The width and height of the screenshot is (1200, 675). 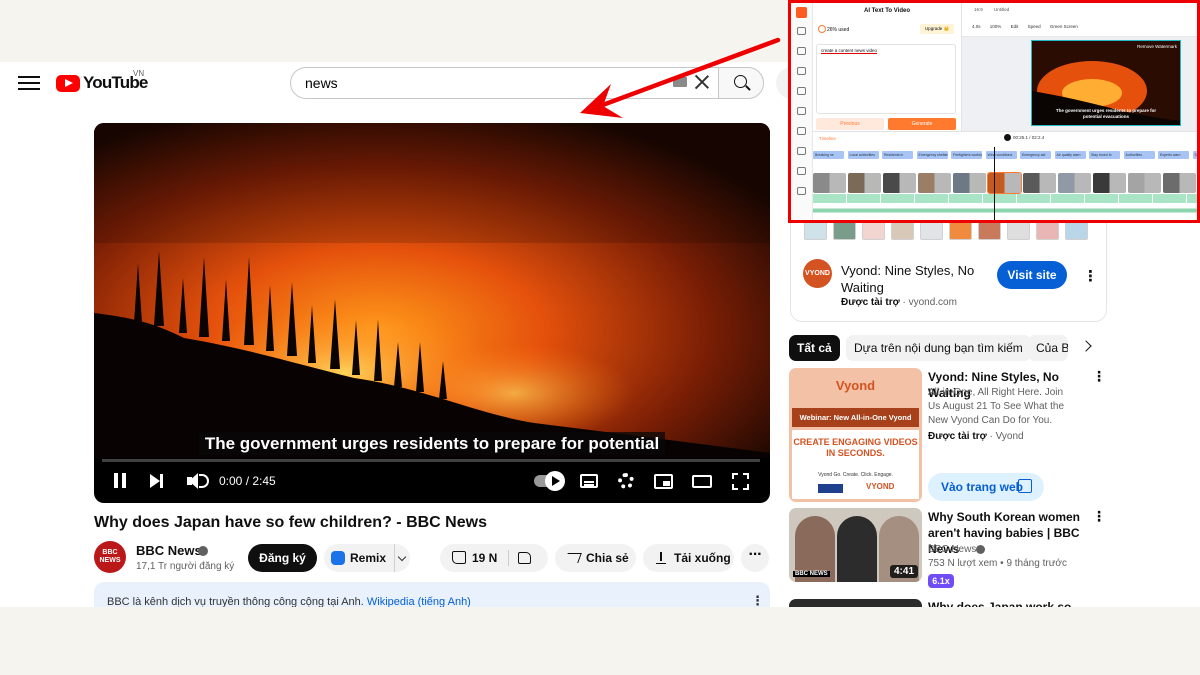 I want to click on text-clip: Experts warn, so click(x=1173, y=155).